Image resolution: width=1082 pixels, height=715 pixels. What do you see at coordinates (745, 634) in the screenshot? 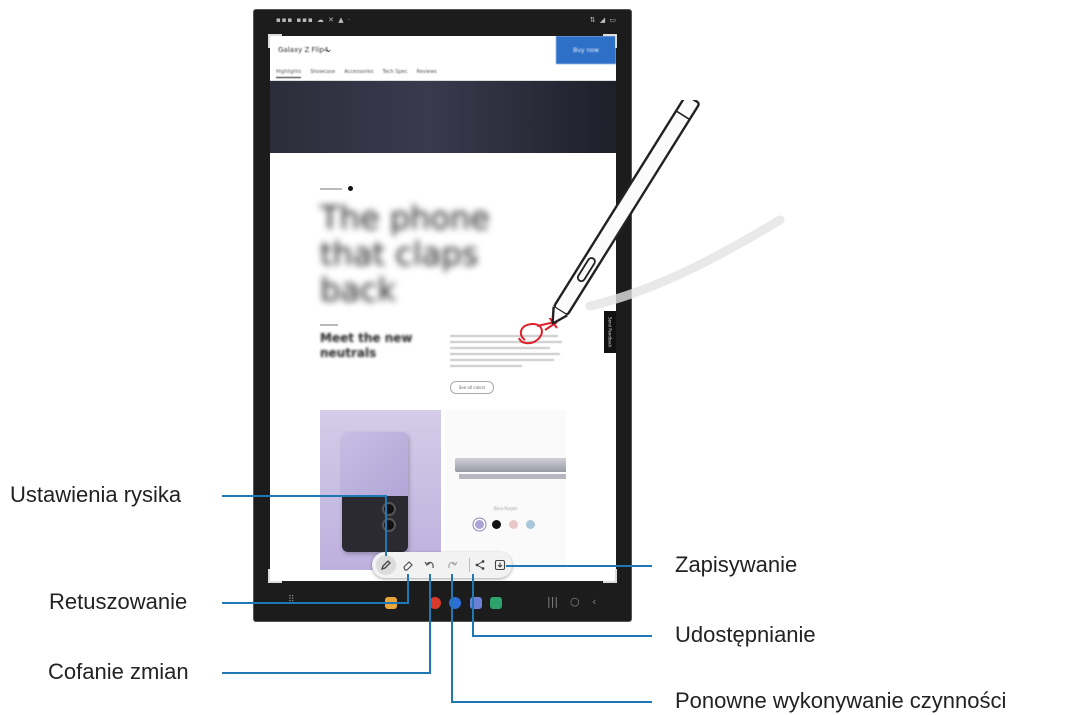
I see `callout-share: Udostępnianie` at bounding box center [745, 634].